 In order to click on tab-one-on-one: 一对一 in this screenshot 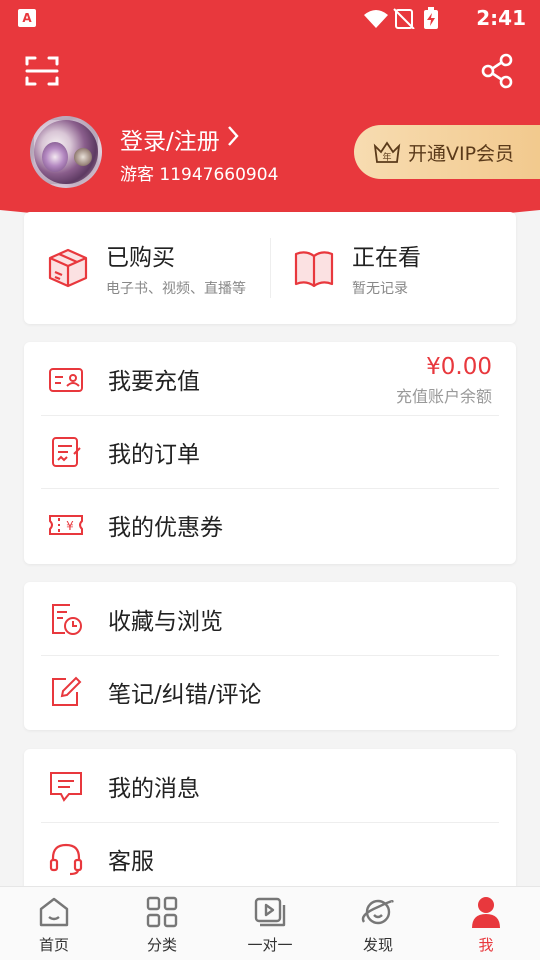, I will do `click(270, 923)`.